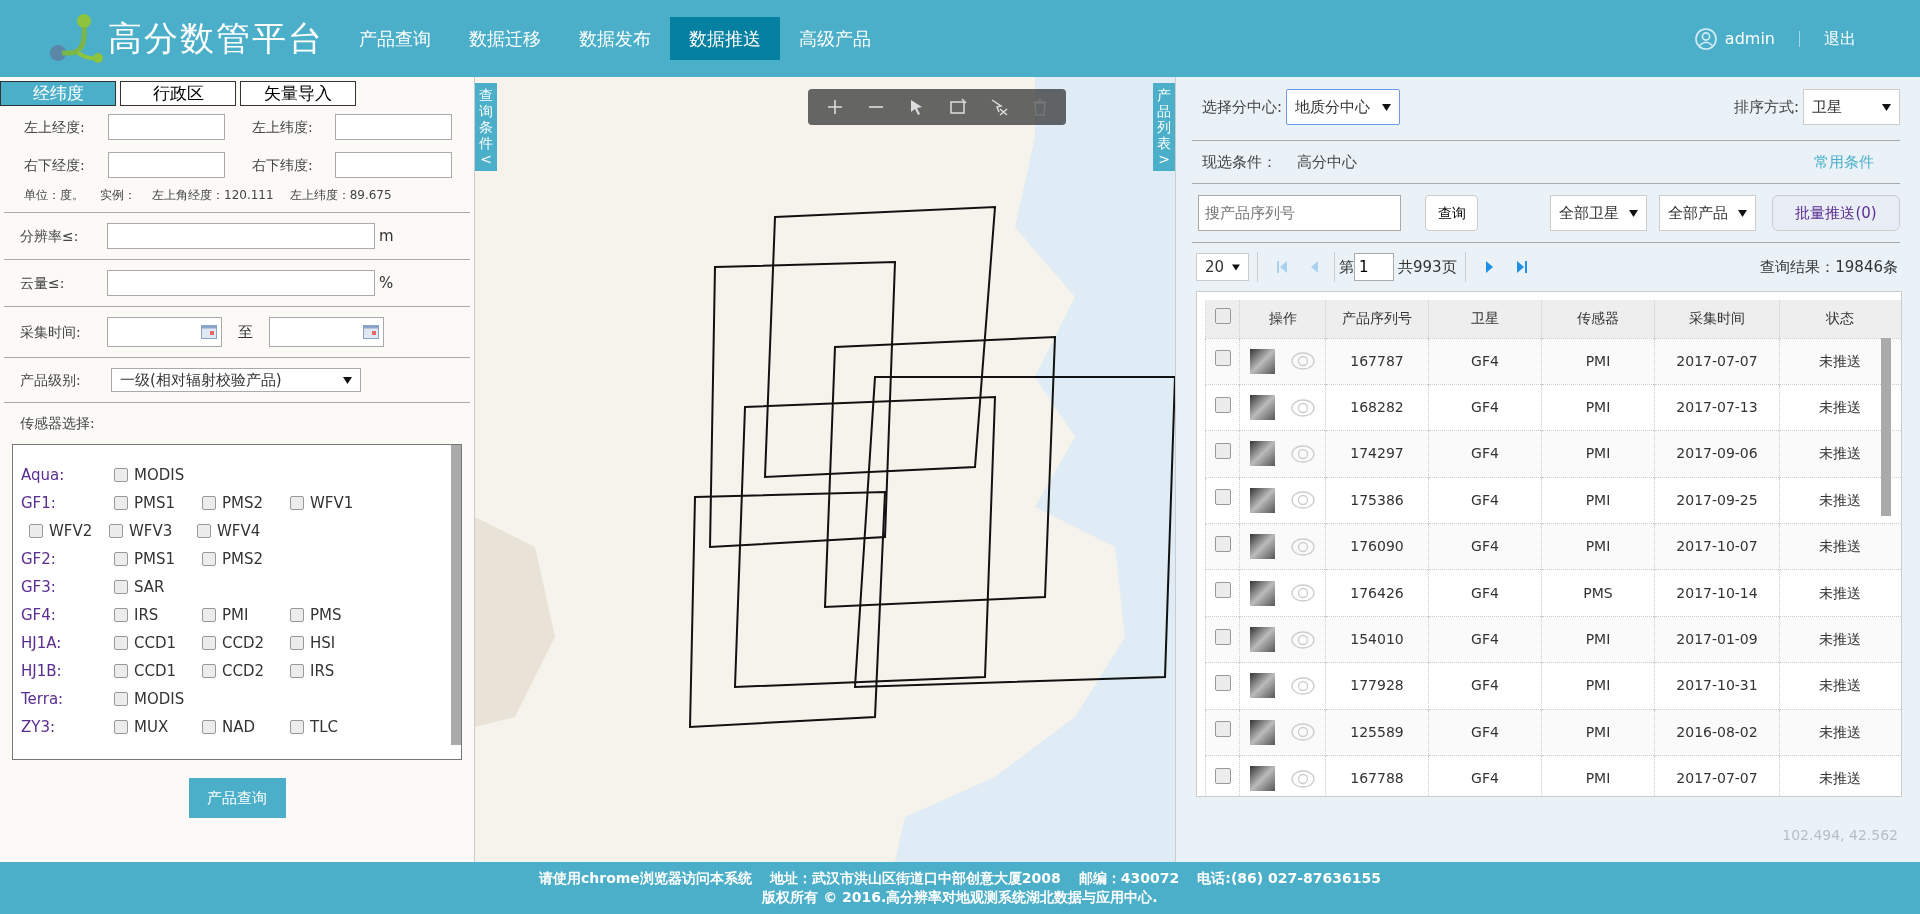 The image size is (1920, 914). What do you see at coordinates (1299, 213) in the screenshot?
I see `search-field: 搜产品序列号` at bounding box center [1299, 213].